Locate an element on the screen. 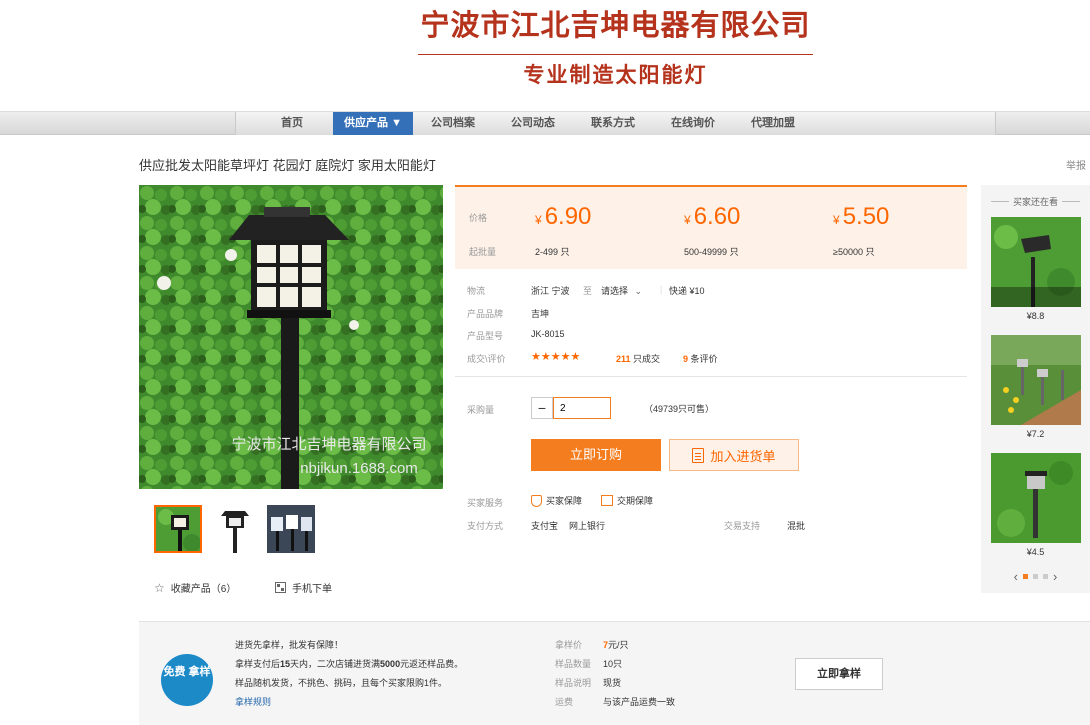 The height and width of the screenshot is (725, 1090). banner-divider is located at coordinates (615, 54).